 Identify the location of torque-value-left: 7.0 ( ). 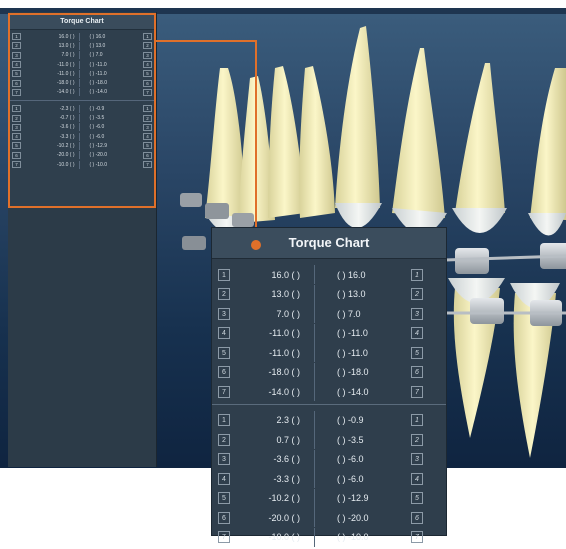
(50, 55).